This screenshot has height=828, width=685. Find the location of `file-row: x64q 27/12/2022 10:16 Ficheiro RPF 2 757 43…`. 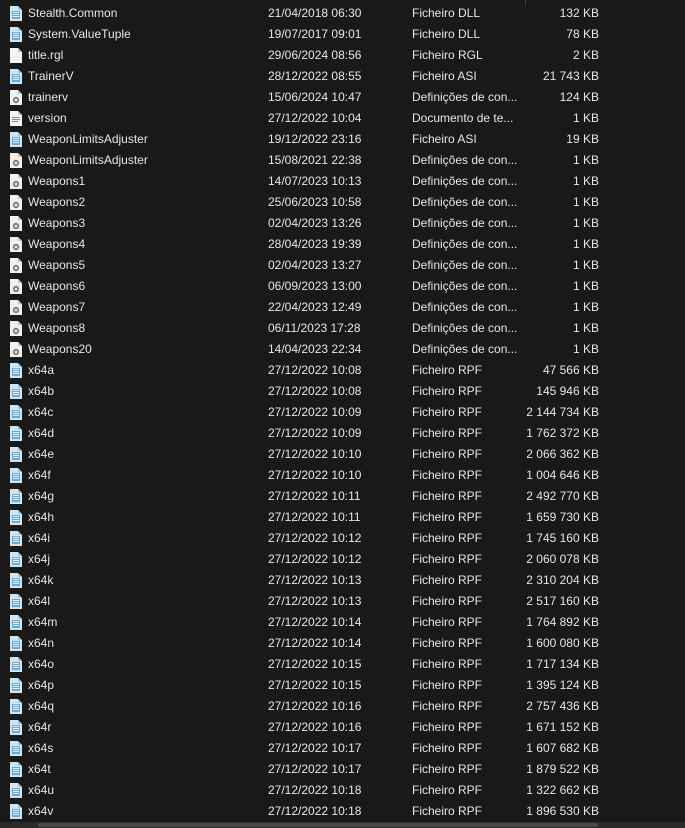

file-row: x64q 27/12/2022 10:16 Ficheiro RPF 2 757 43… is located at coordinates (342, 706).